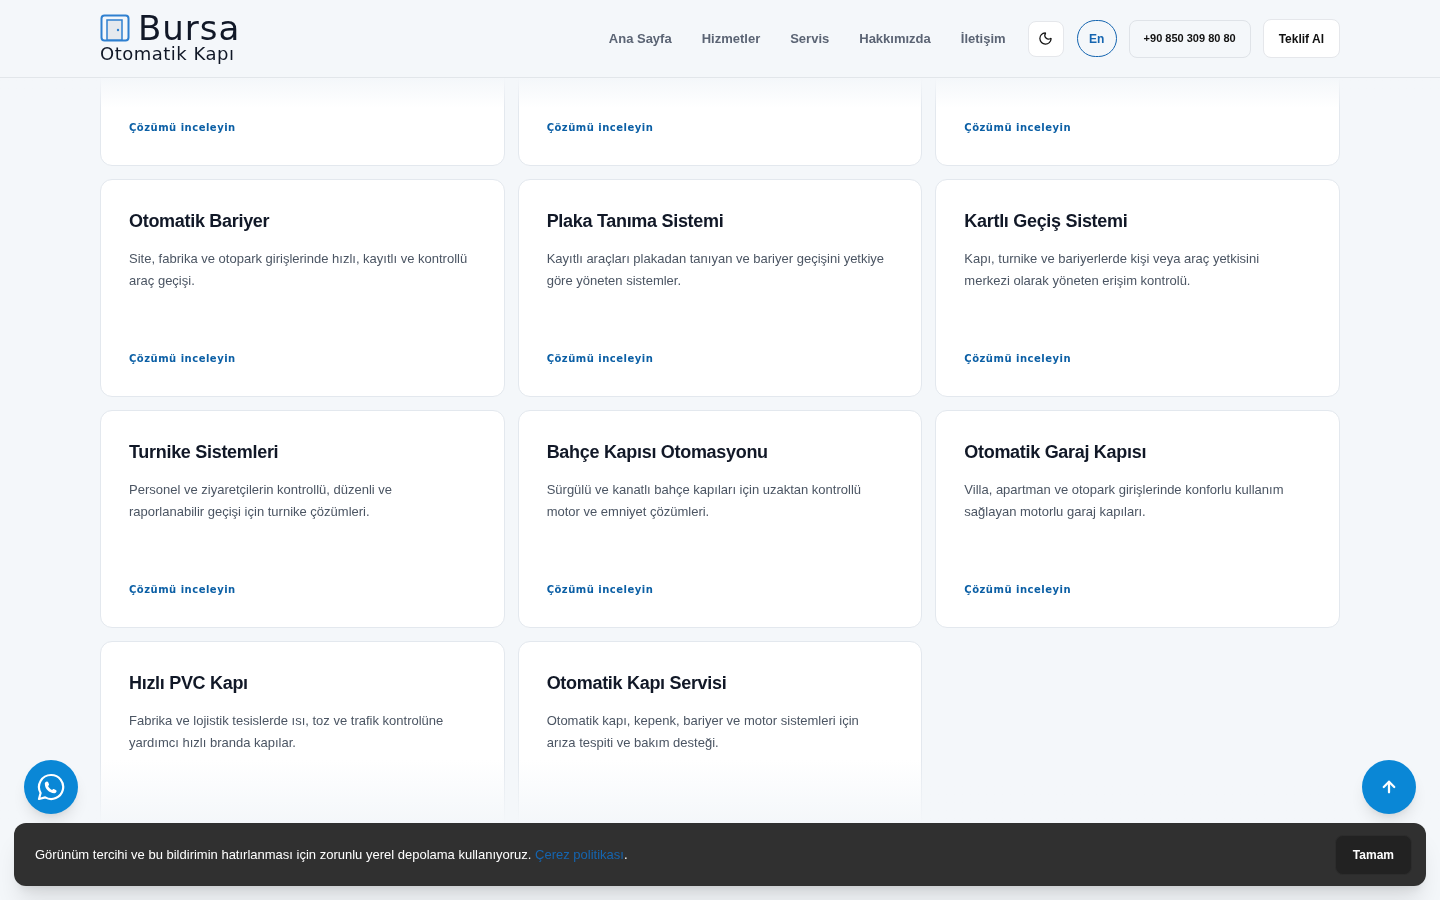  What do you see at coordinates (1301, 38) in the screenshot?
I see `quote-button: Teklif Al` at bounding box center [1301, 38].